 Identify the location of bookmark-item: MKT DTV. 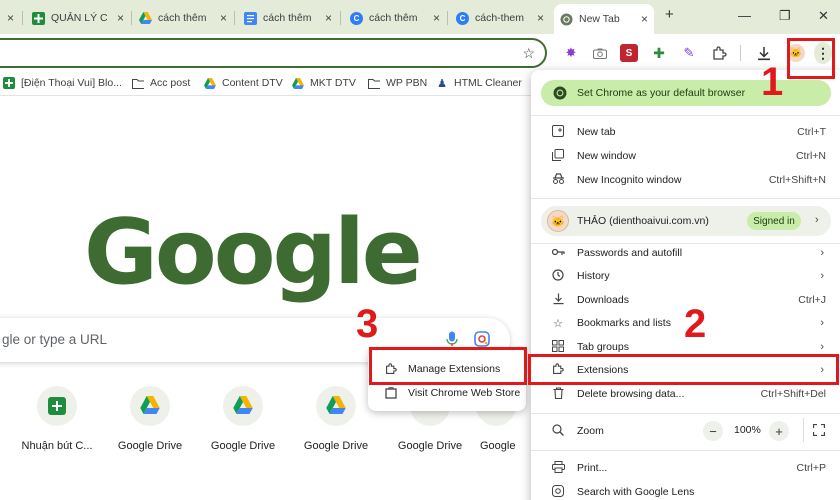
(324, 83).